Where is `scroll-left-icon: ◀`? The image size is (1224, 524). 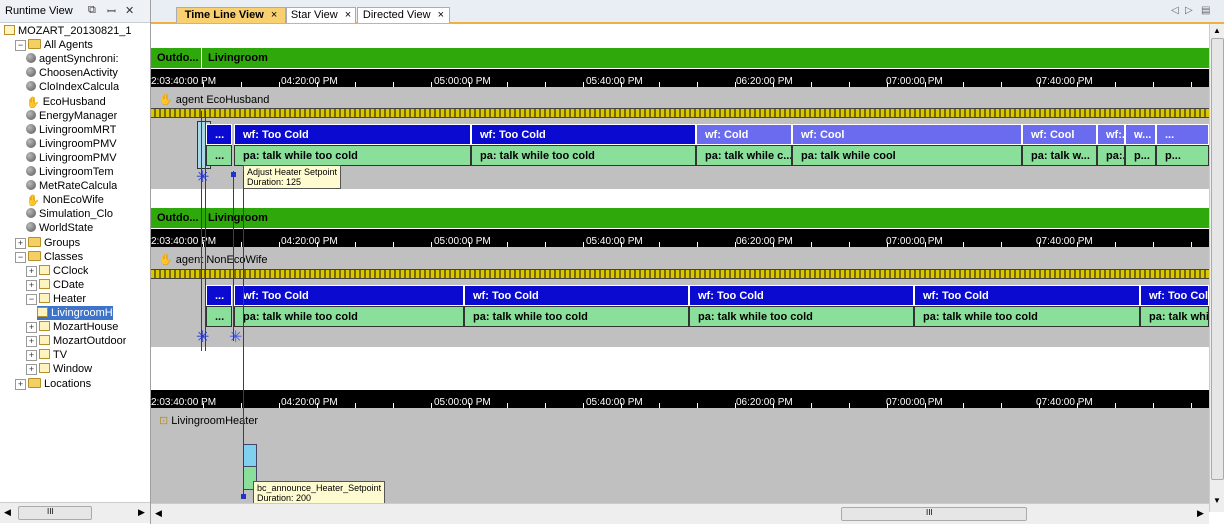 scroll-left-icon: ◀ is located at coordinates (7, 512).